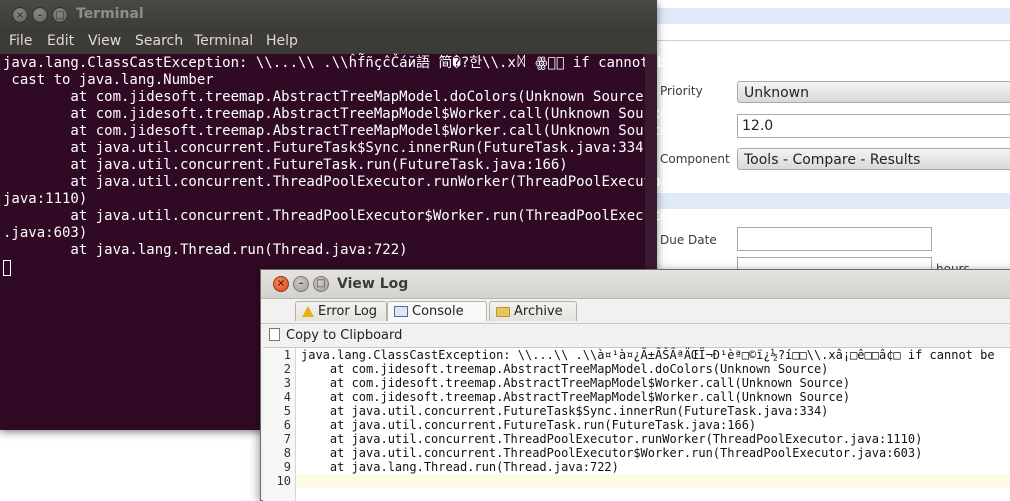 The image size is (1010, 501). What do you see at coordinates (287, 467) in the screenshot?
I see `line-number: 9` at bounding box center [287, 467].